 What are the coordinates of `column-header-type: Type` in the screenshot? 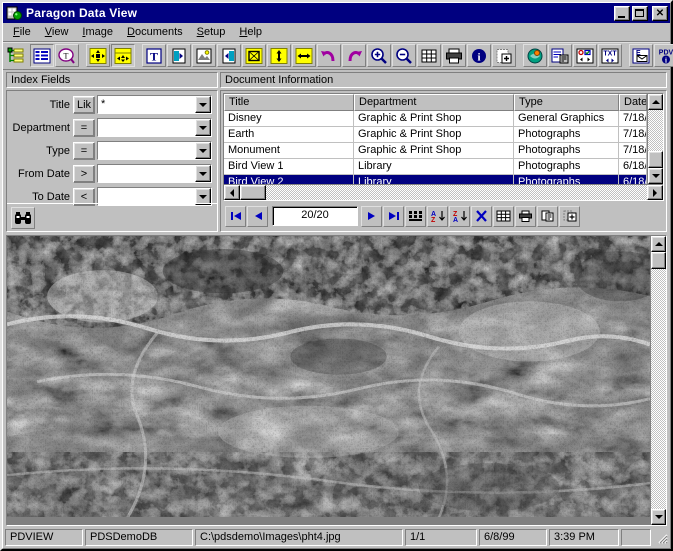 It's located at (566, 102).